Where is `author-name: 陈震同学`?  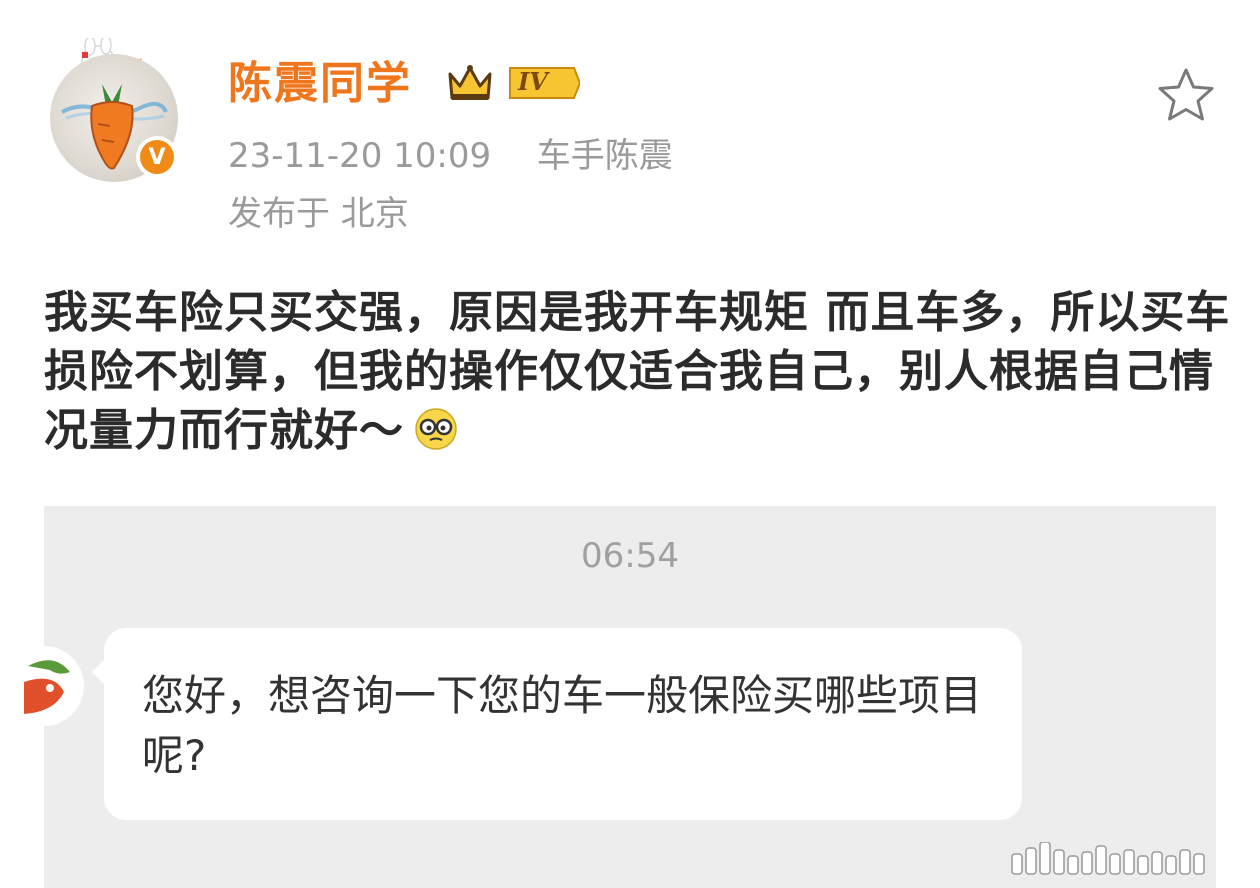
author-name: 陈震同学 is located at coordinates (320, 84).